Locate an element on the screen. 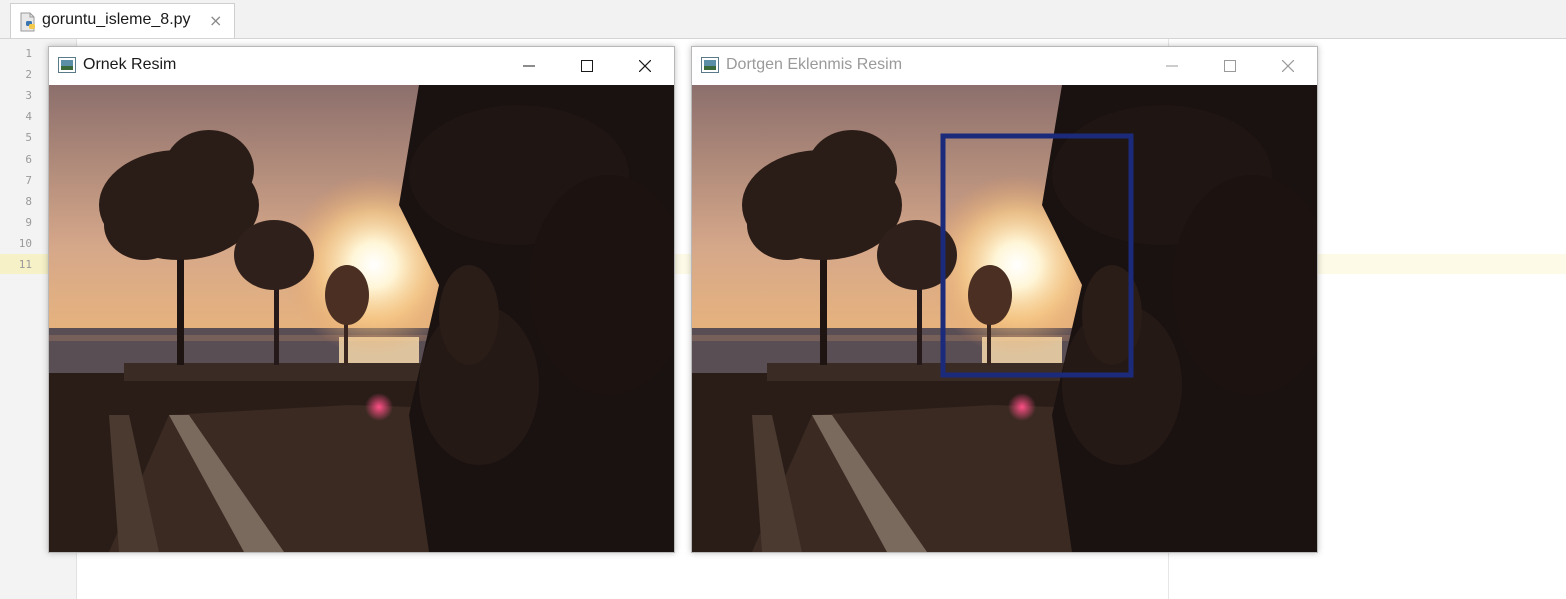  window-title: Ornek Resim is located at coordinates (130, 64).